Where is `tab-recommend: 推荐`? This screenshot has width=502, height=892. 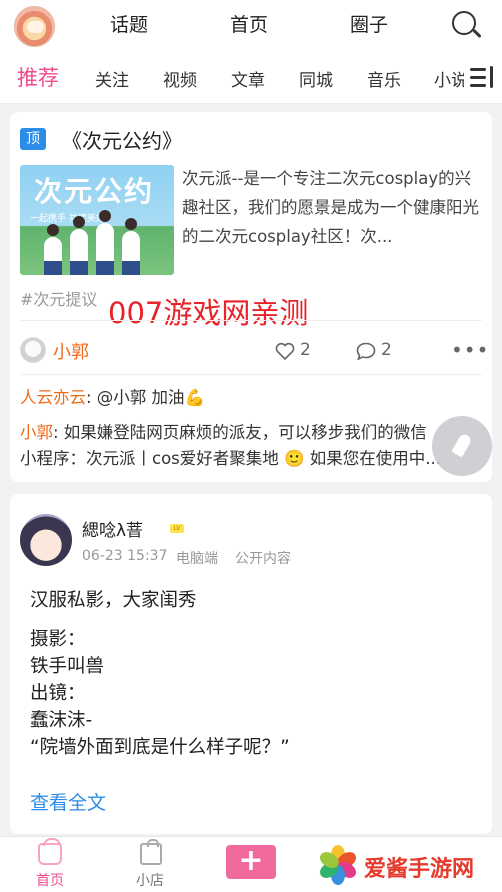 tab-recommend: 推荐 is located at coordinates (38, 77).